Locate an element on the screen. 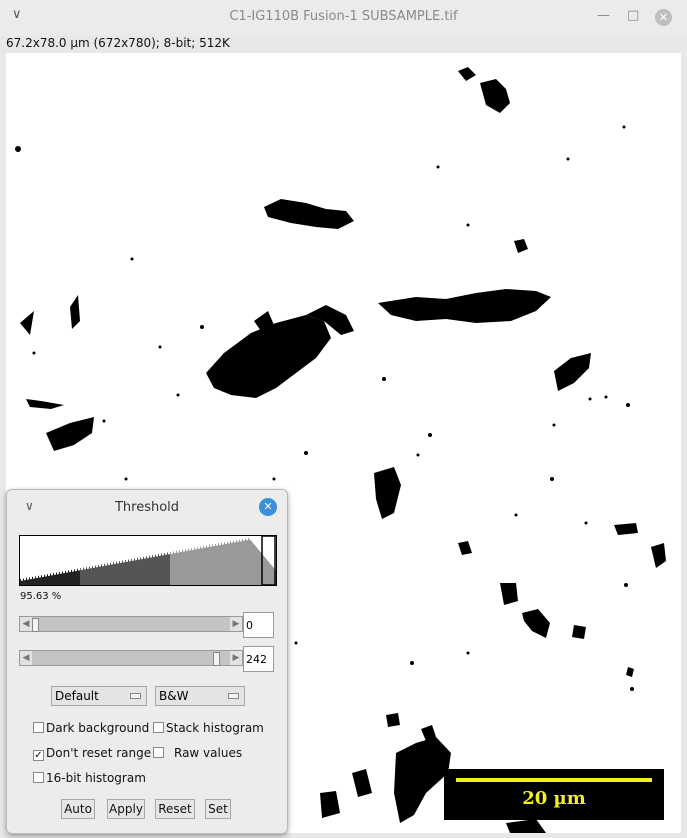 Image resolution: width=687 pixels, height=838 pixels. raw-values-box is located at coordinates (158, 752).